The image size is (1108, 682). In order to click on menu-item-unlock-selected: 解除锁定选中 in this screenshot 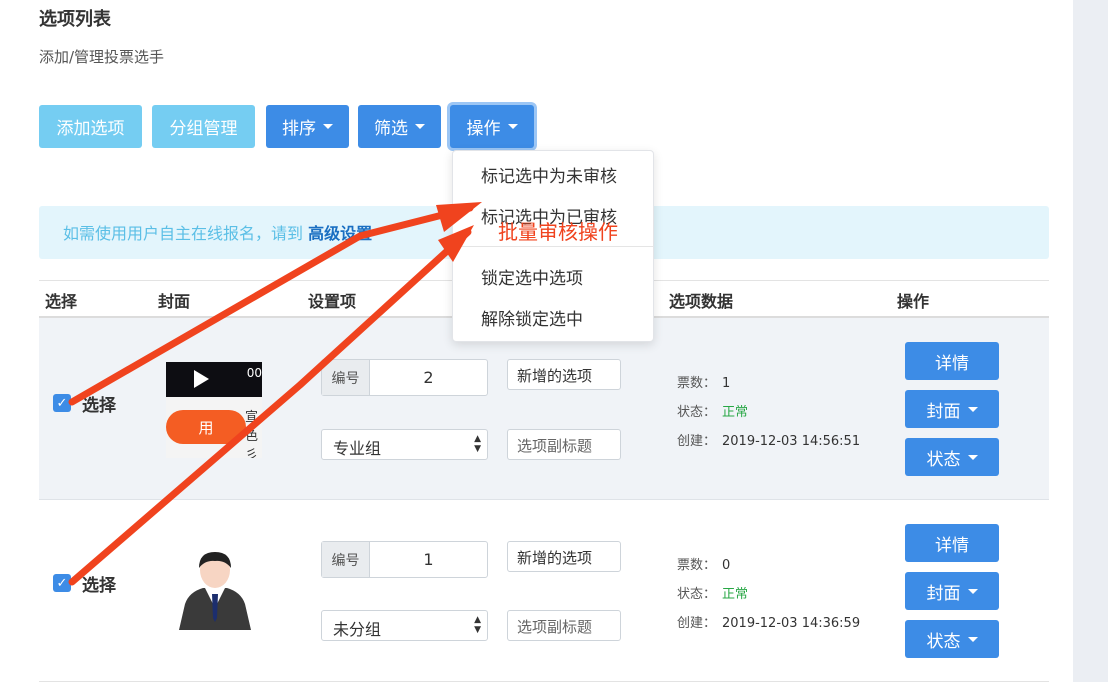, I will do `click(532, 317)`.